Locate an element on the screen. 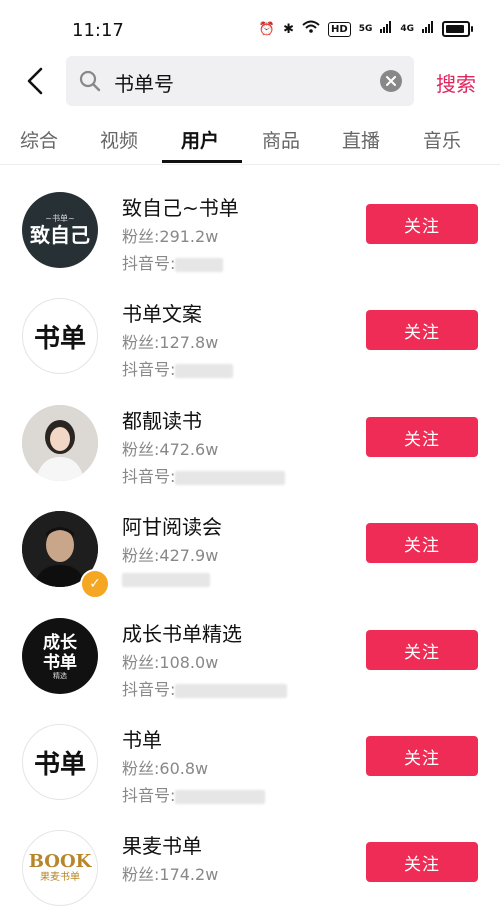 This screenshot has width=500, height=908. fans-count: 粉丝:174.2w is located at coordinates (170, 874).